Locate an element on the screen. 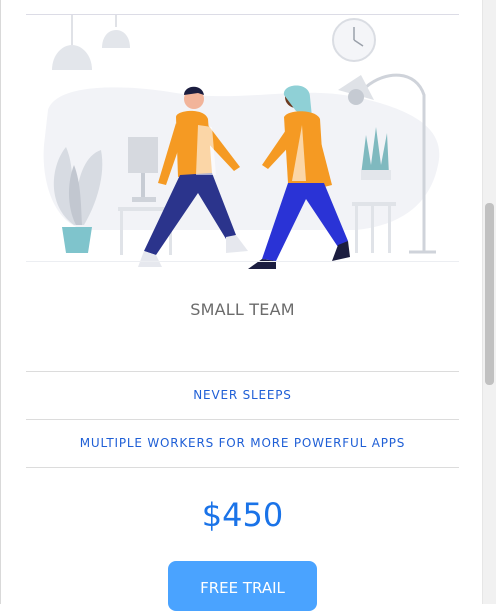 The width and height of the screenshot is (496, 614). plan-price: $450 is located at coordinates (242, 515).